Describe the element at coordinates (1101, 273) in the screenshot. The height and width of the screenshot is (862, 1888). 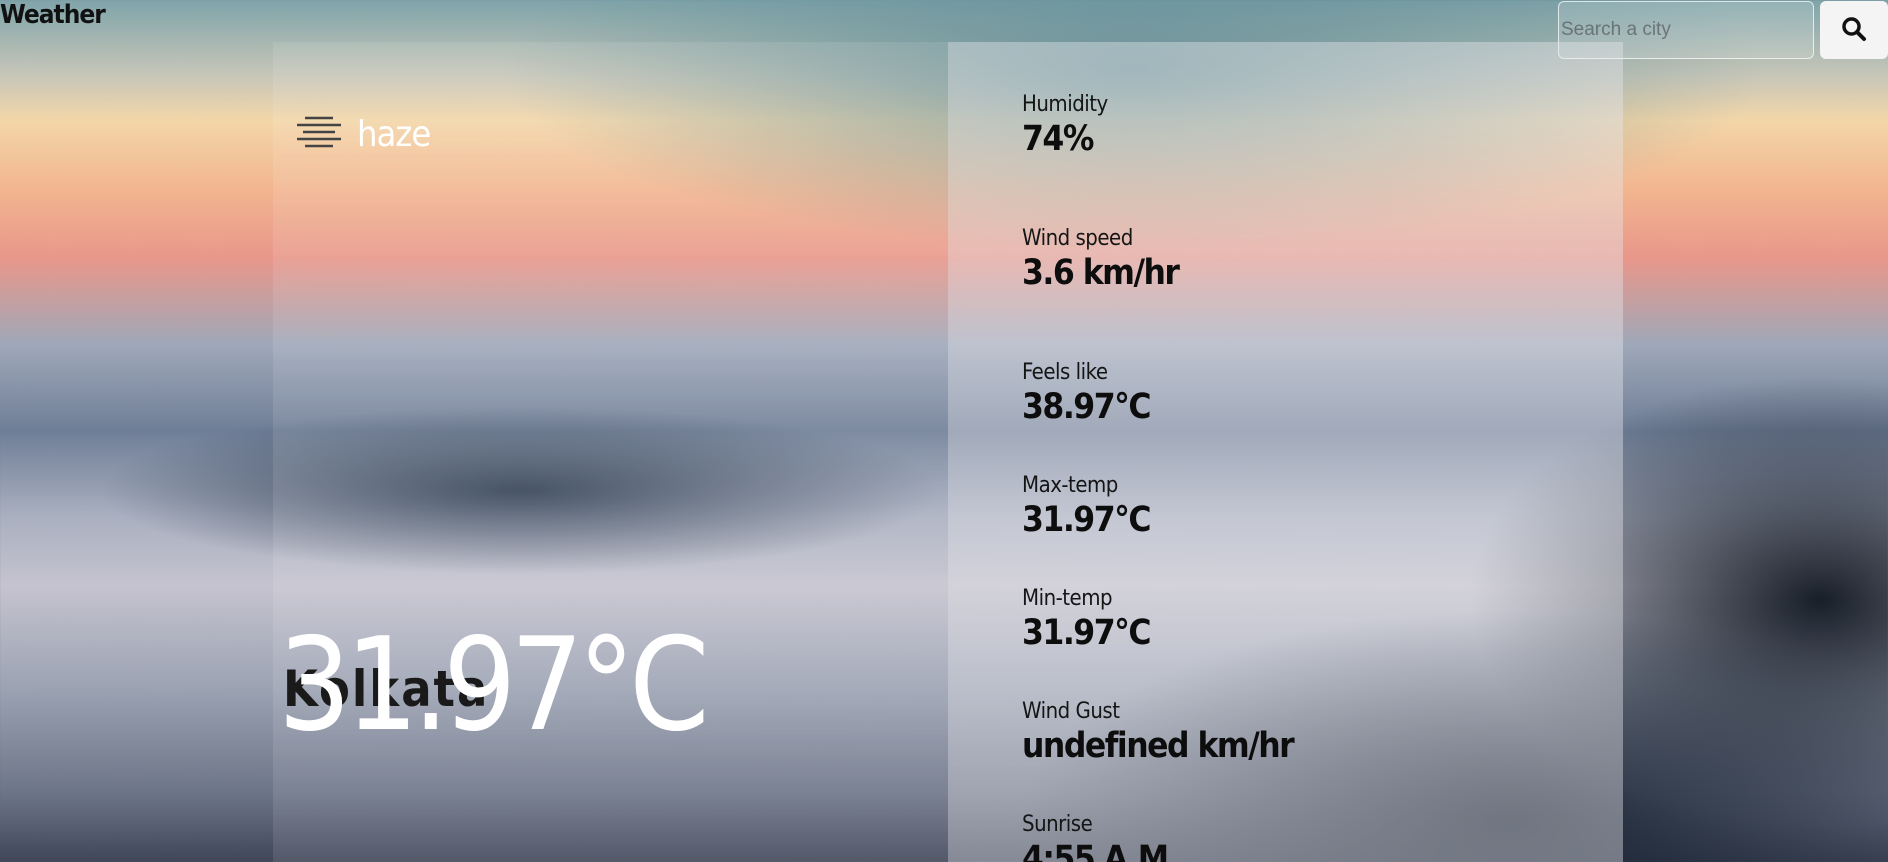
I see `stat-value: 3.6 km/hr` at that location.